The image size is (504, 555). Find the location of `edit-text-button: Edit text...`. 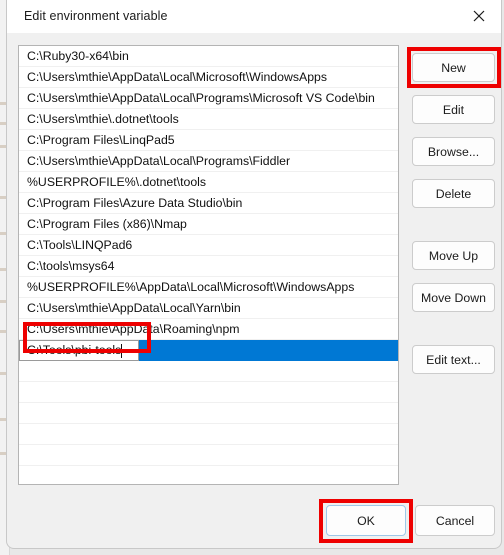

edit-text-button: Edit text... is located at coordinates (453, 359).